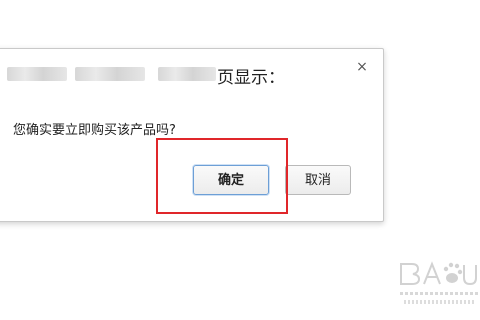 The image size is (480, 320). I want to click on dialog-message: 您确实要立即购买该产品吗?, so click(94, 130).